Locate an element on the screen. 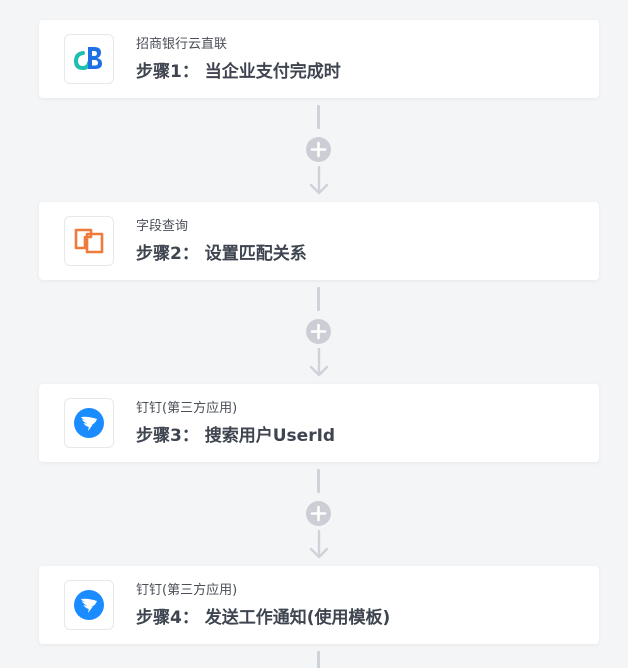 The image size is (628, 668). cmb-bank-icon is located at coordinates (89, 59).